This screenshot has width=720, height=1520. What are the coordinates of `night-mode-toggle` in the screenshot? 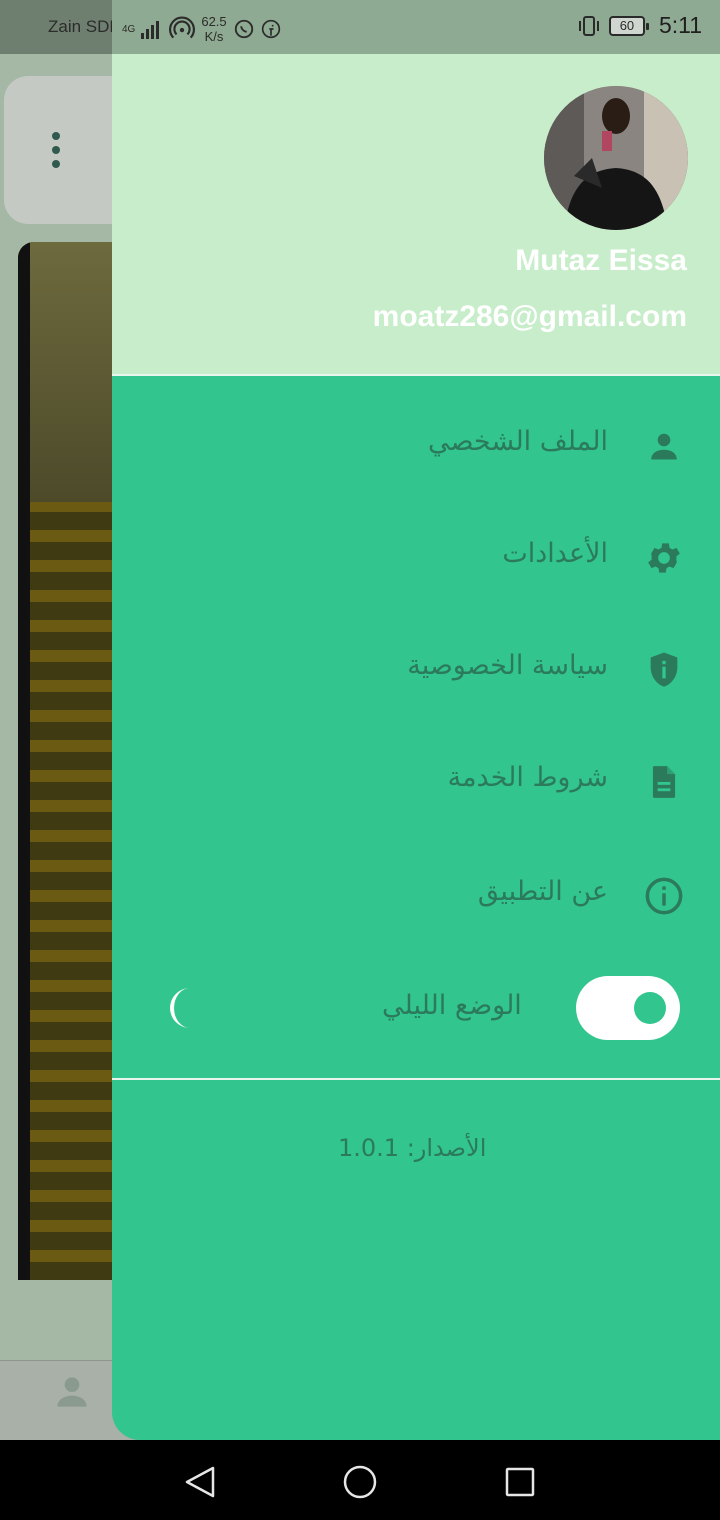 It's located at (628, 1008).